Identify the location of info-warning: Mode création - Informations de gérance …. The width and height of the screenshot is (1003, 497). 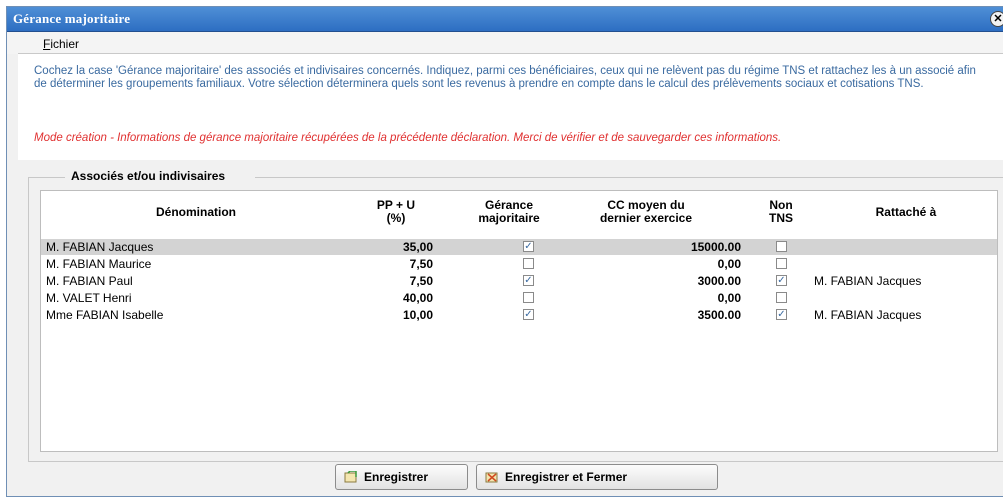
(408, 138).